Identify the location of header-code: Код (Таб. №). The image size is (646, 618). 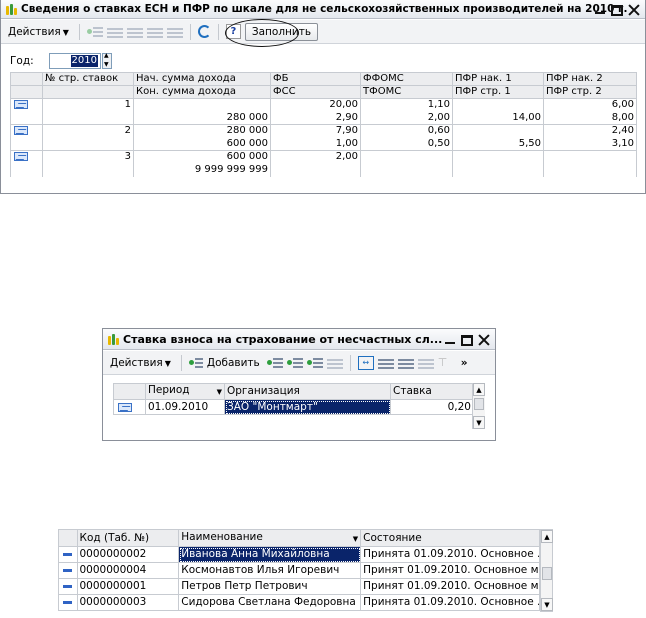
(128, 538).